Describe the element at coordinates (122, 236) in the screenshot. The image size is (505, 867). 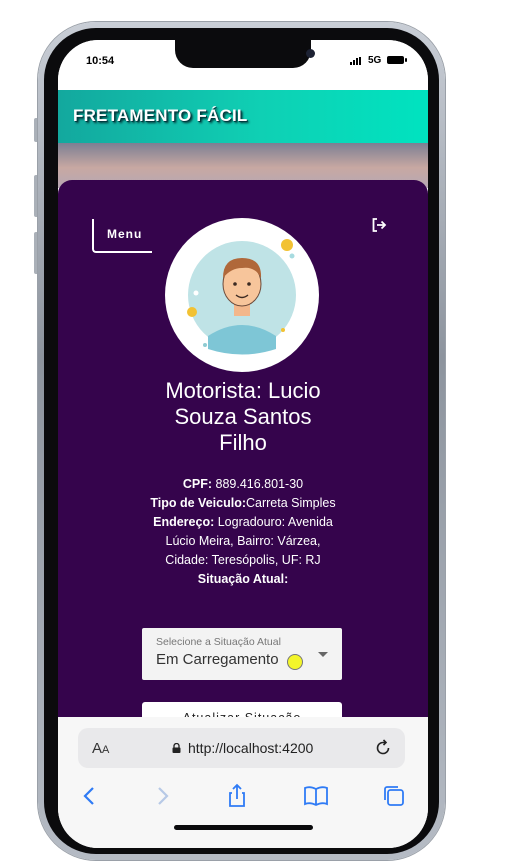
I see `menu-button: Menu` at that location.